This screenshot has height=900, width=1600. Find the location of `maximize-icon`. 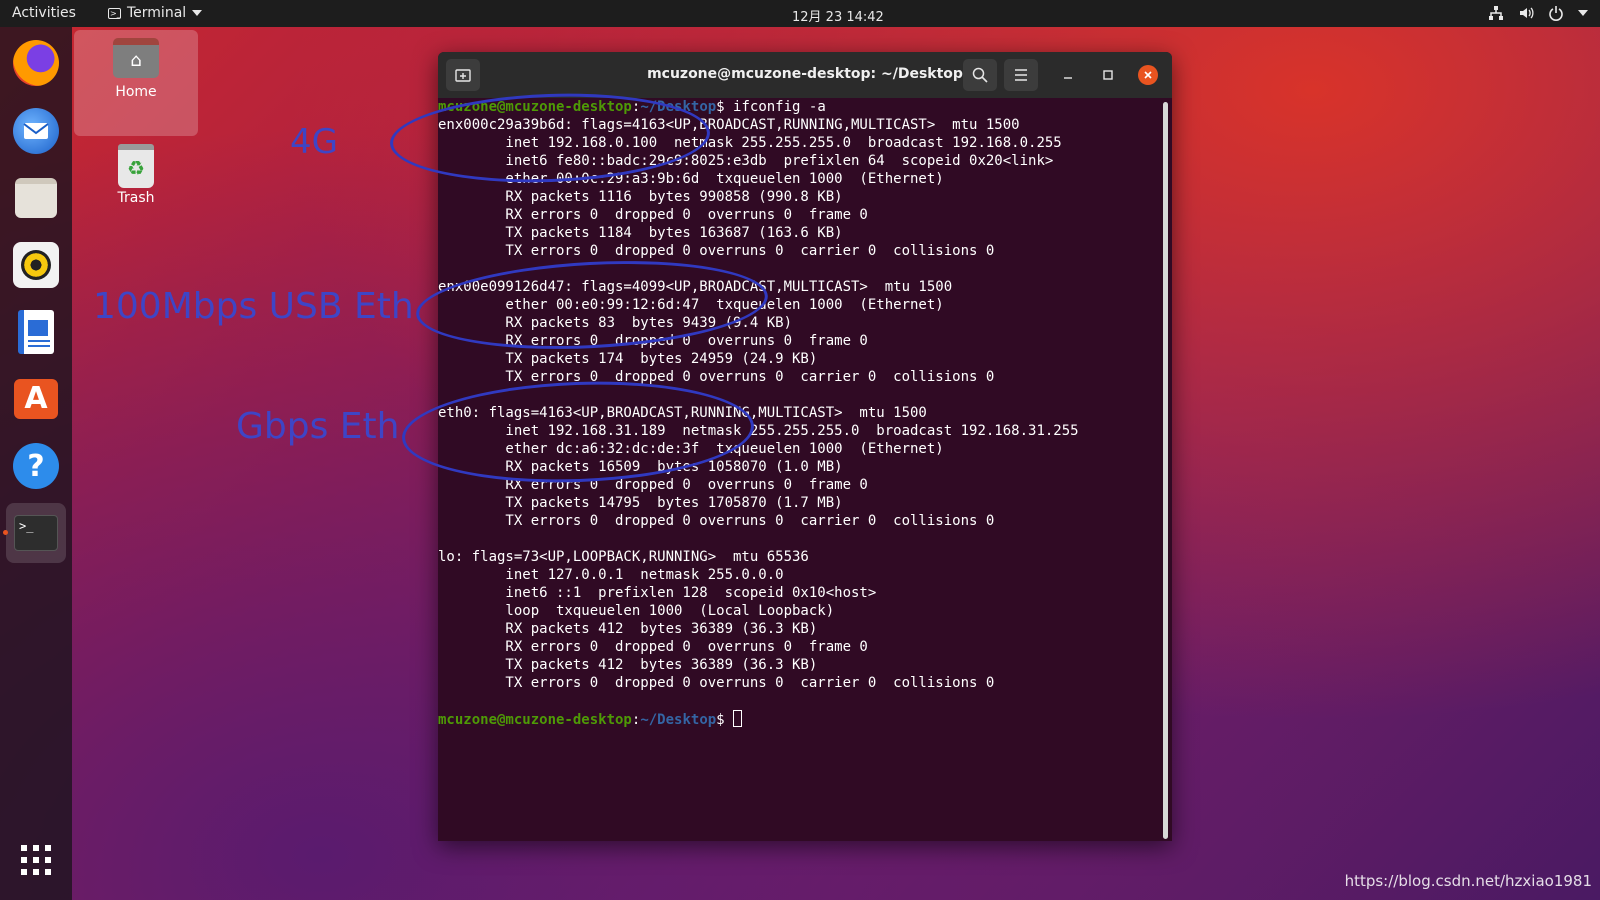

maximize-icon is located at coordinates (1108, 75).